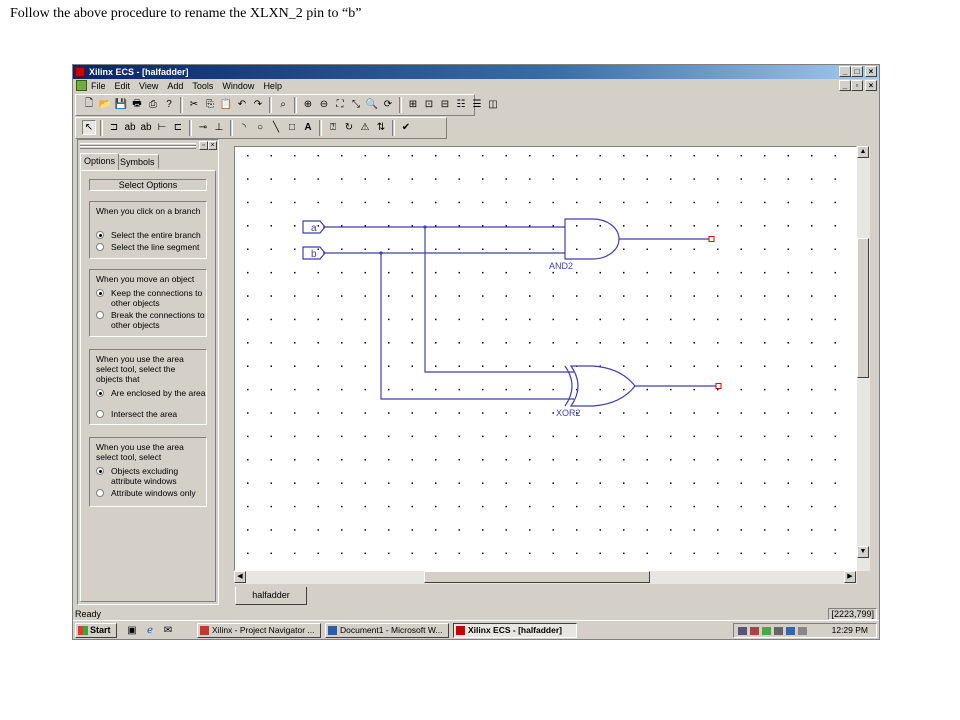  What do you see at coordinates (89, 127) in the screenshot?
I see `select-pointer-icon: ↖` at bounding box center [89, 127].